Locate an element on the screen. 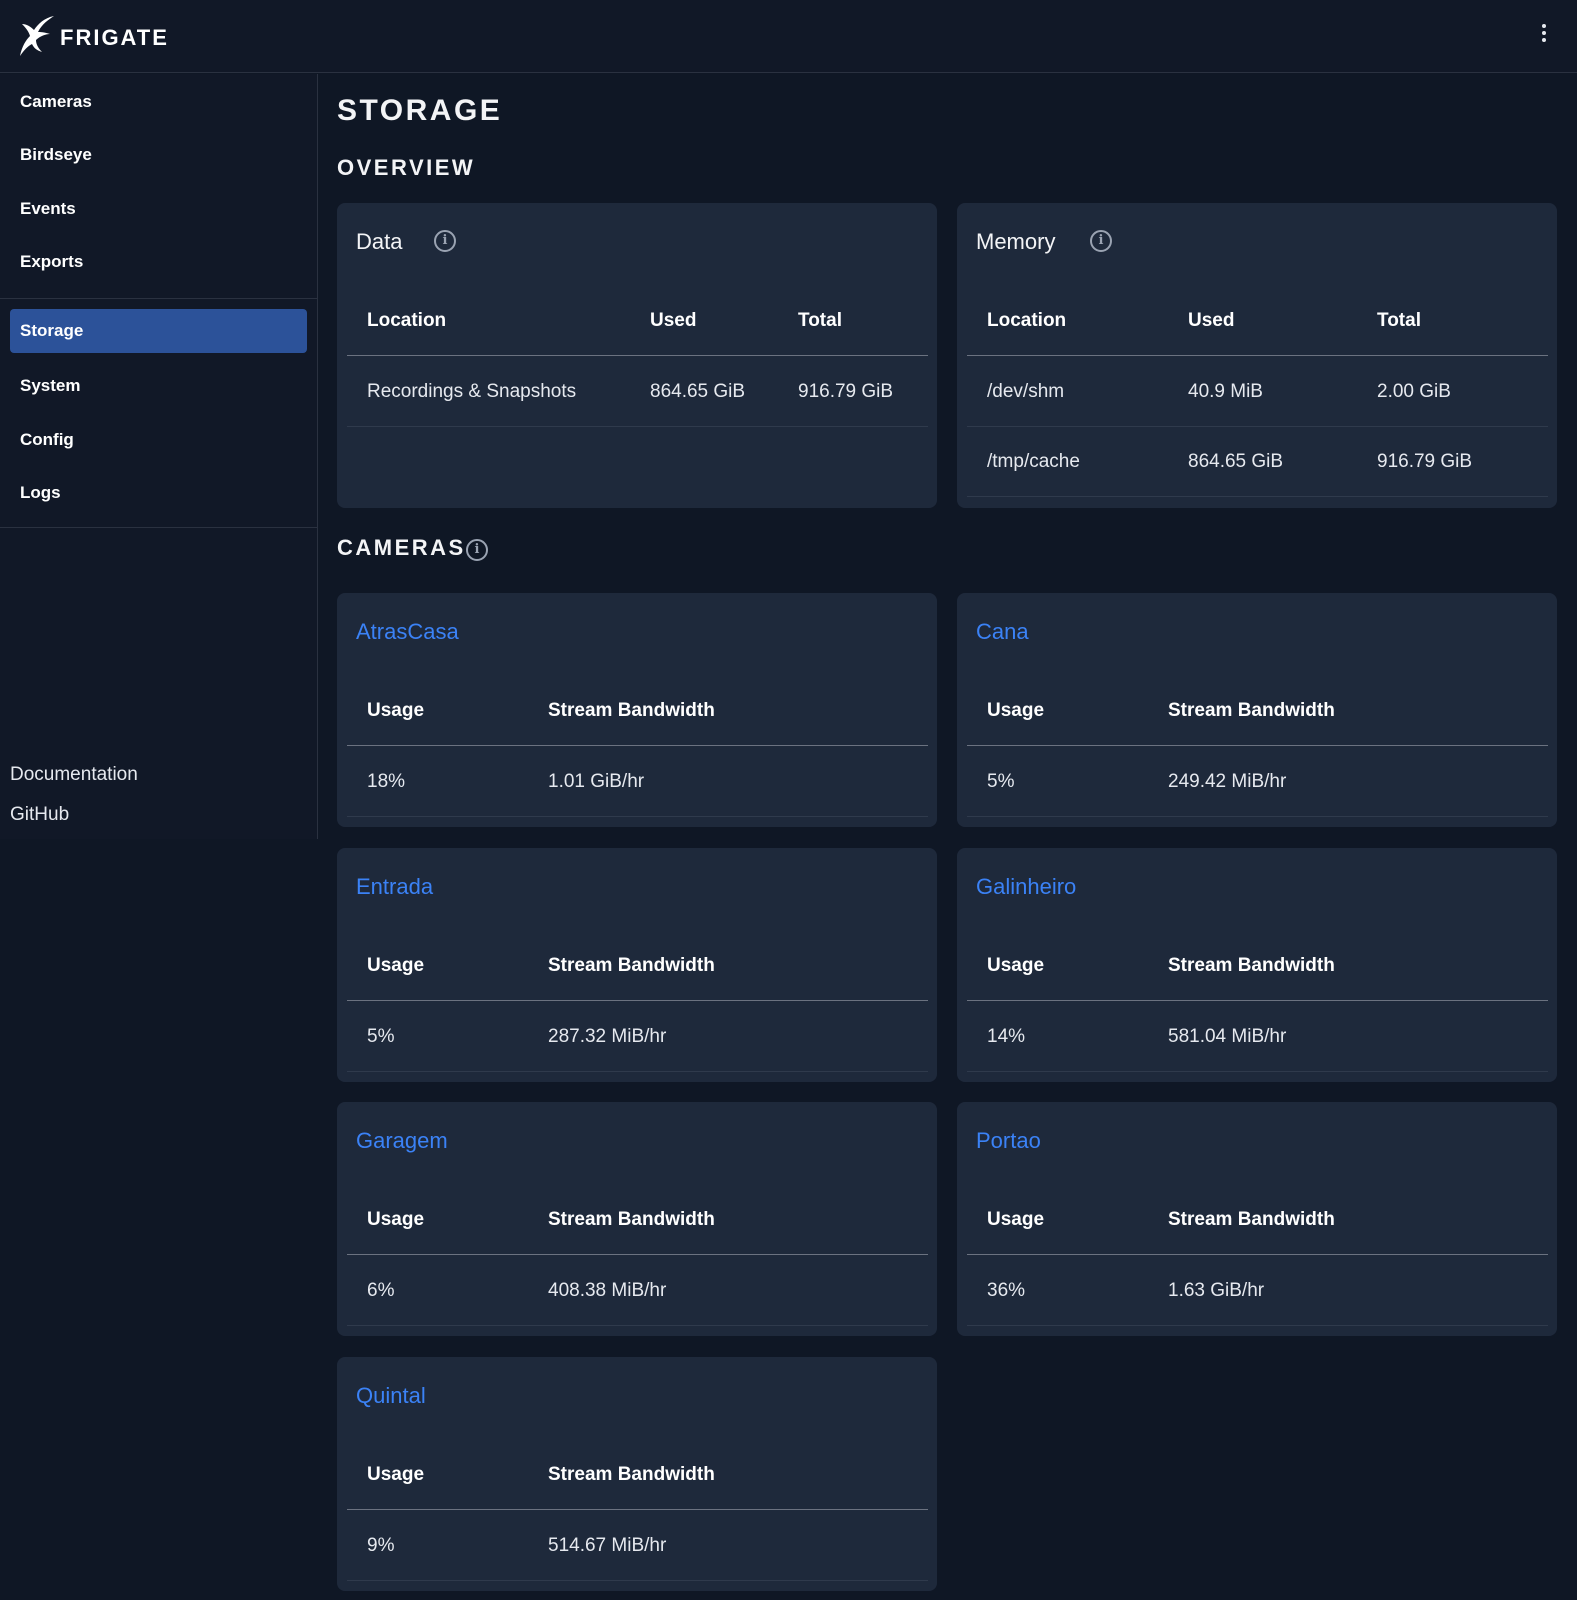  sidebar-item-storage: Storage is located at coordinates (158, 331).